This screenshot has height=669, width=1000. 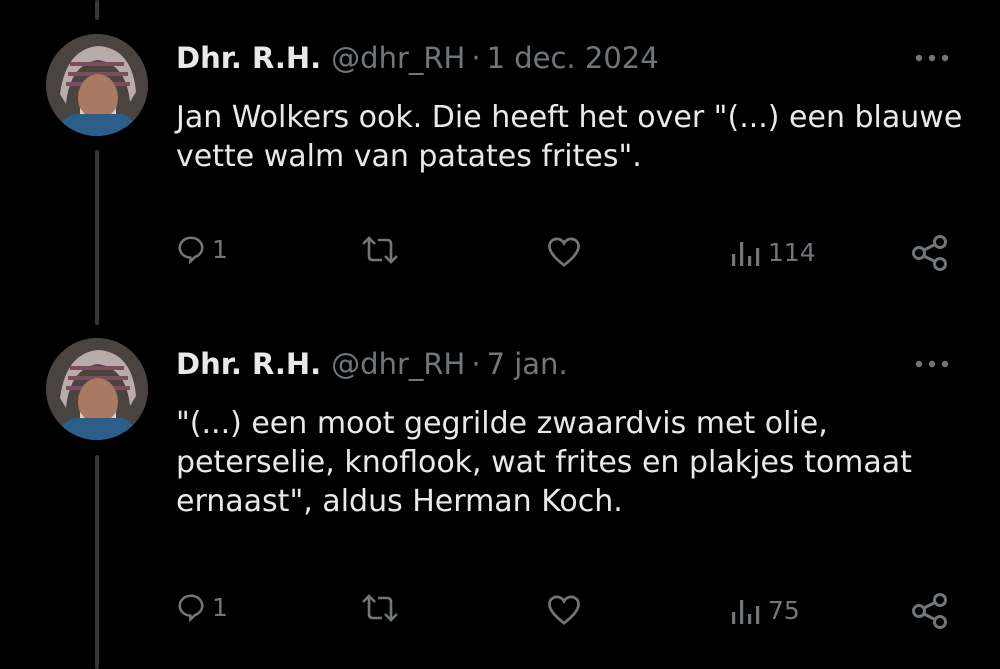 What do you see at coordinates (527, 364) in the screenshot?
I see `timestamp: 7 jan.` at bounding box center [527, 364].